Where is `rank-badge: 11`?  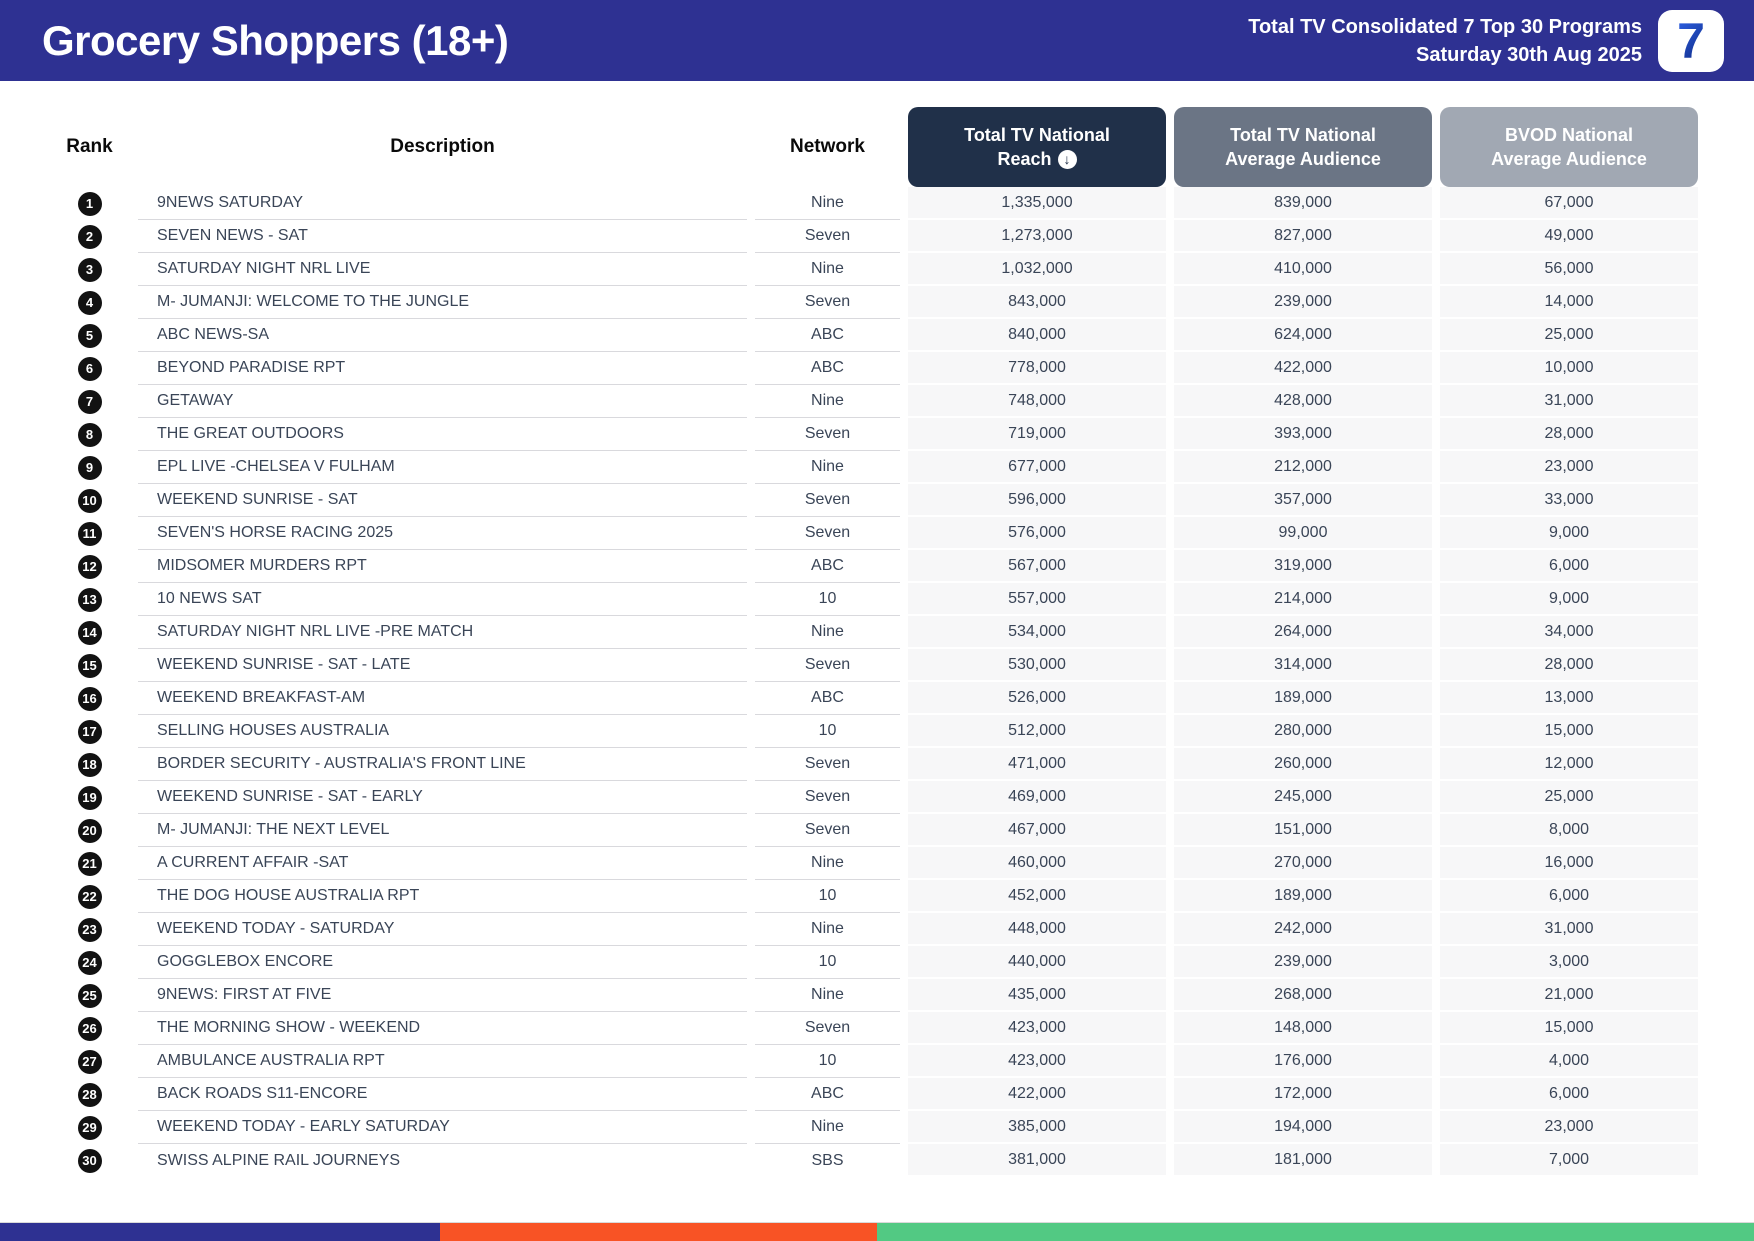
rank-badge: 11 is located at coordinates (89, 533).